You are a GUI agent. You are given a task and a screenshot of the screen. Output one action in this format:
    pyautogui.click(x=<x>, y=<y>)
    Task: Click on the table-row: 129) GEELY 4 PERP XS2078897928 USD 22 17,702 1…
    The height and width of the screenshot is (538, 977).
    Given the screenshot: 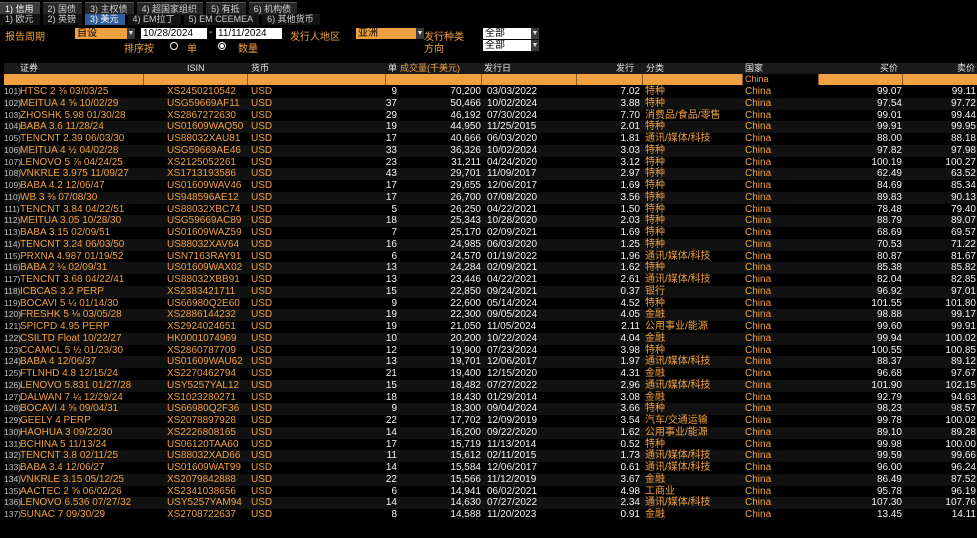 What is the action you would take?
    pyautogui.click(x=490, y=421)
    